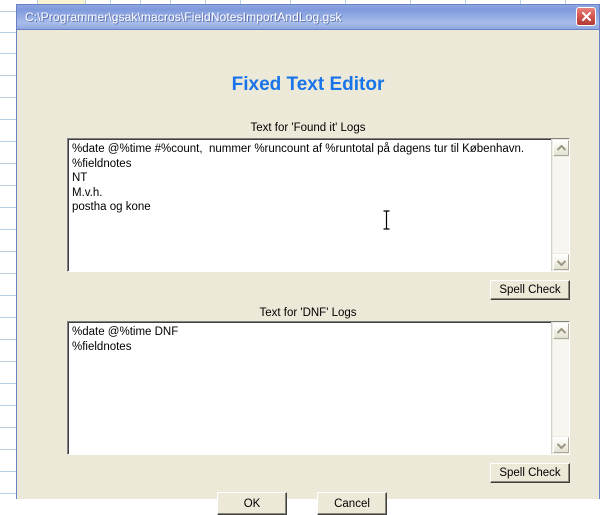 The width and height of the screenshot is (602, 515). Describe the element at coordinates (530, 290) in the screenshot. I see `spell-check-button-found: Spell Check` at that location.